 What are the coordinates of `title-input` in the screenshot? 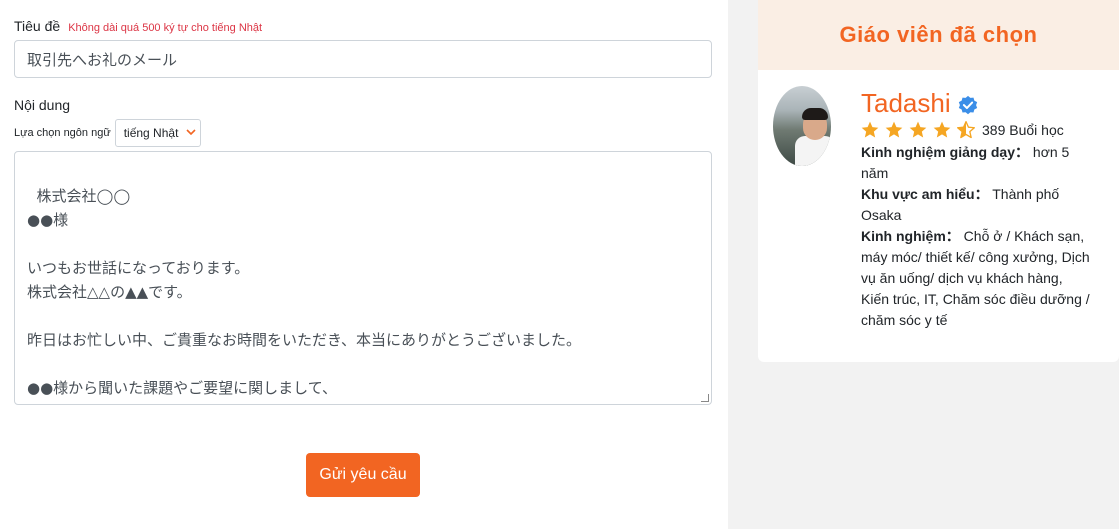 It's located at (363, 59).